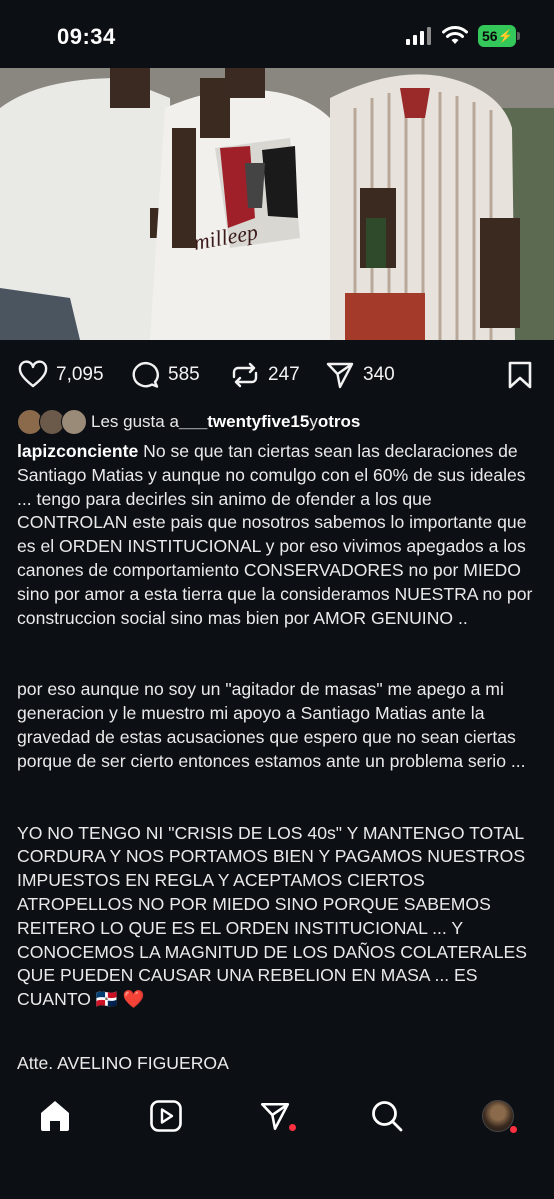 Image resolution: width=554 pixels, height=1199 pixels. I want to click on liked-by-user: ___twentyfive15, so click(244, 422).